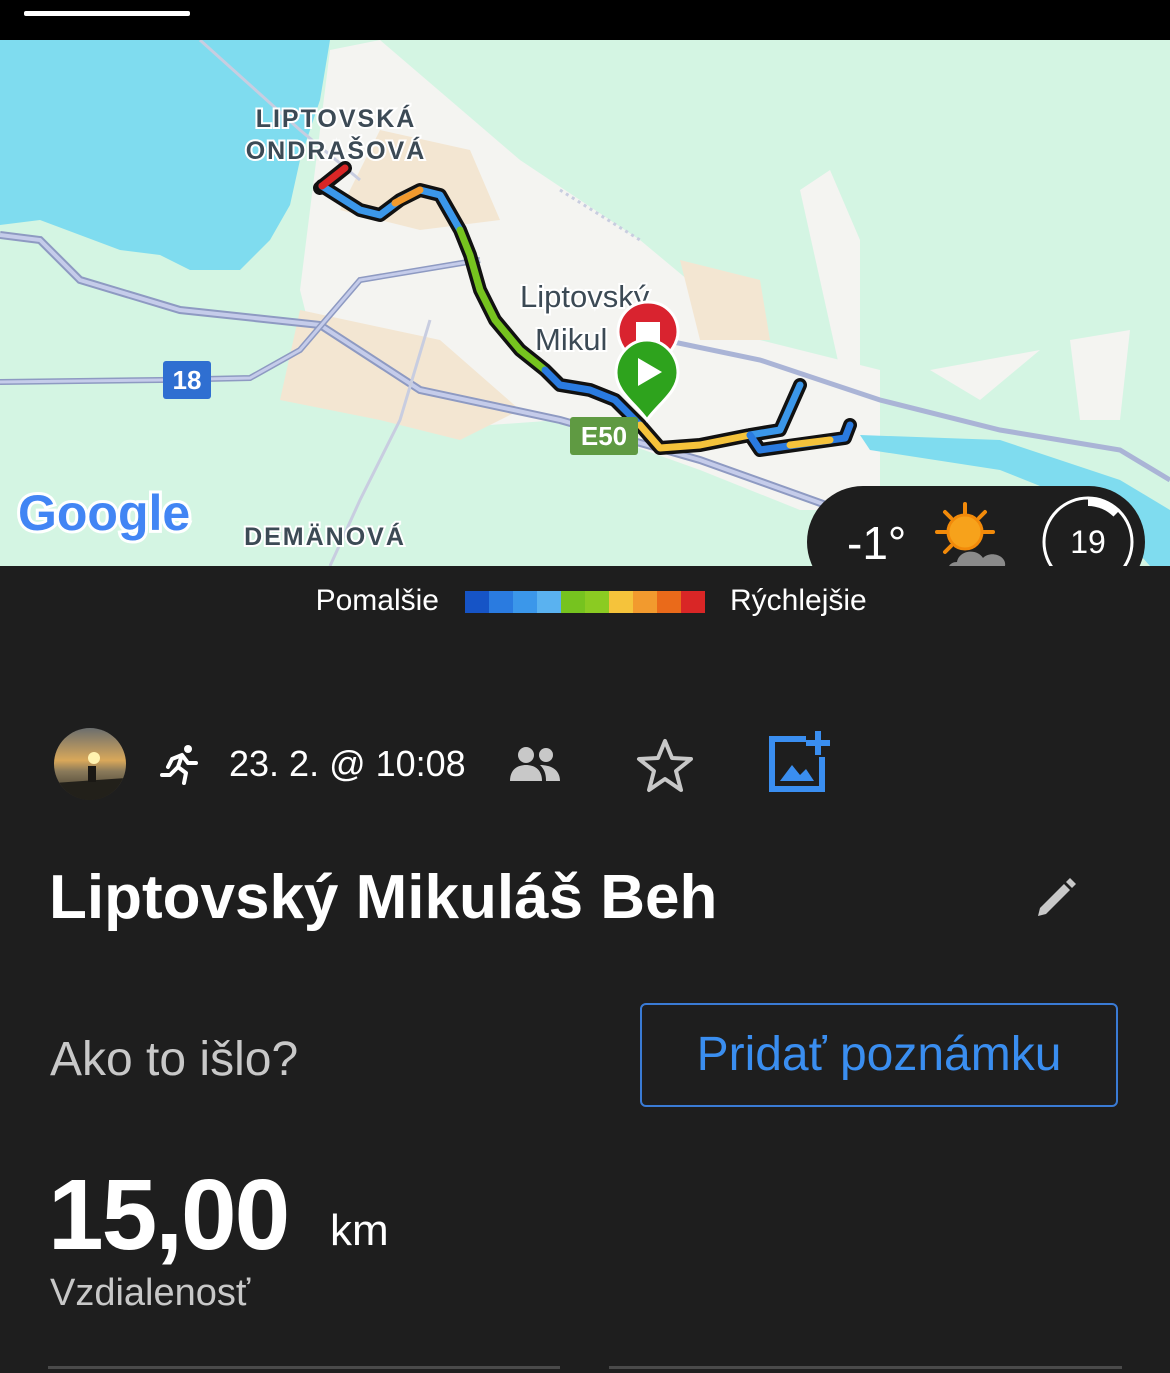  What do you see at coordinates (104, 513) in the screenshot?
I see `google-logo: Google` at bounding box center [104, 513].